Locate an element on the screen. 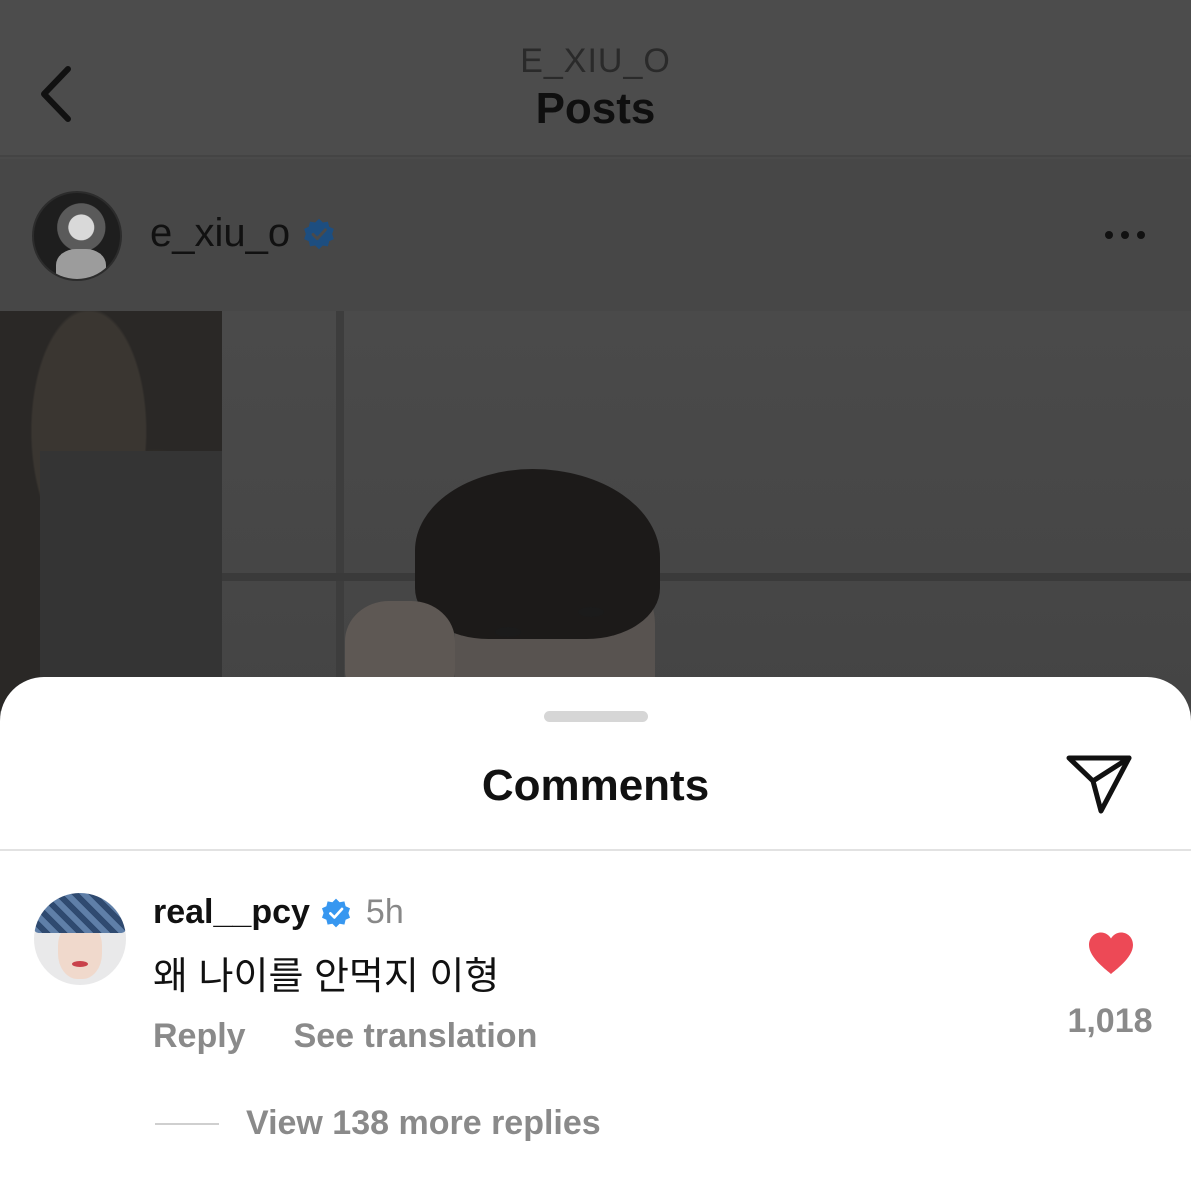 The image size is (1191, 1200). profile-username: E_XIU_O is located at coordinates (595, 61).